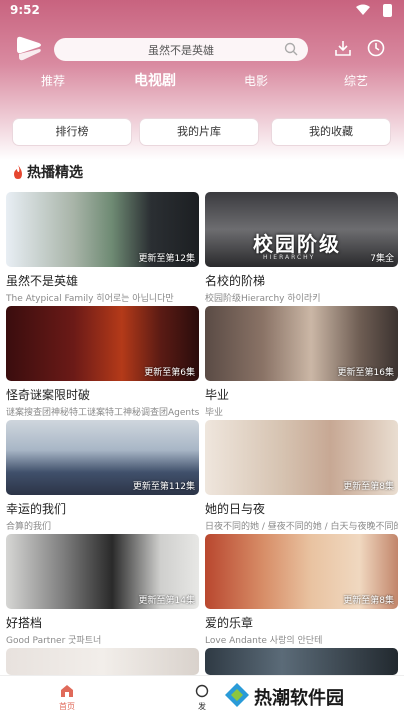  What do you see at coordinates (299, 698) in the screenshot?
I see `watermark-text: 热潮软件园` at bounding box center [299, 698].